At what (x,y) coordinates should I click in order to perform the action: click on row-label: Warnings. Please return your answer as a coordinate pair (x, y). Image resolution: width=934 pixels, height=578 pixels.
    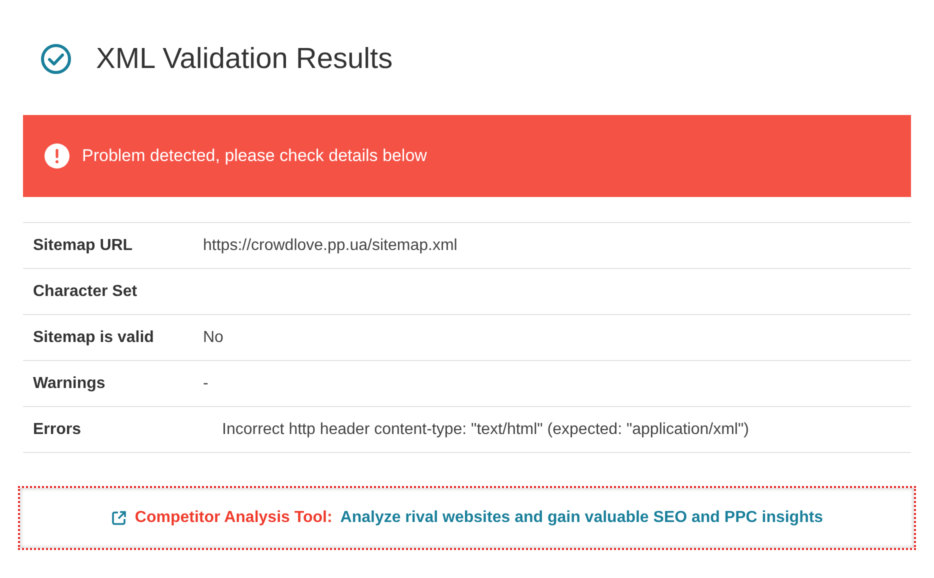
    Looking at the image, I should click on (69, 383).